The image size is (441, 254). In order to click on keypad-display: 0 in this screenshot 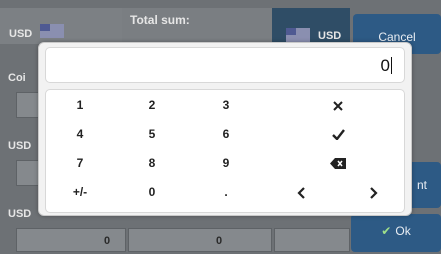, I will do `click(225, 65)`.